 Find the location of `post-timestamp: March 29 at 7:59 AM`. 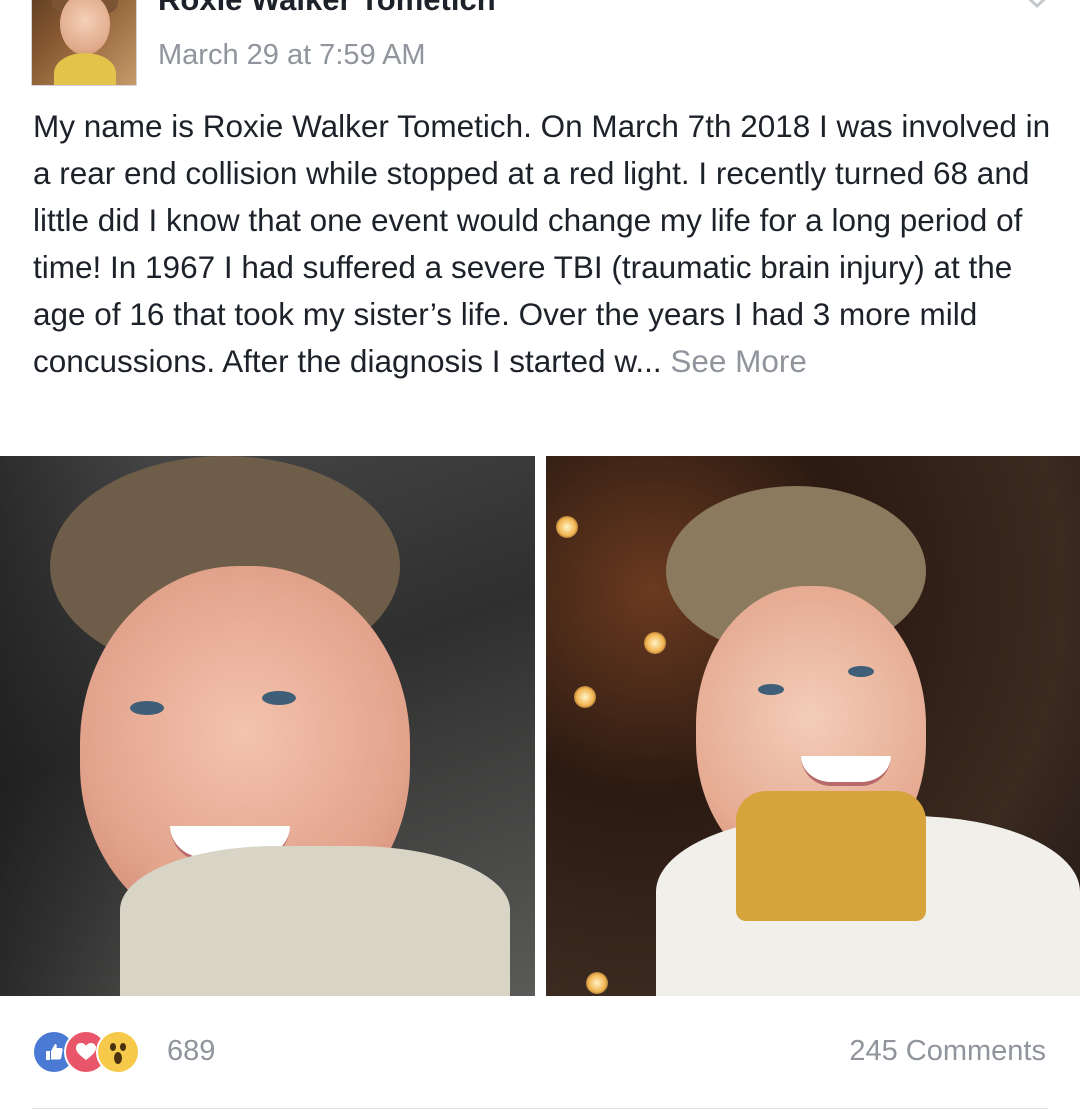

post-timestamp: March 29 at 7:59 AM is located at coordinates (292, 55).